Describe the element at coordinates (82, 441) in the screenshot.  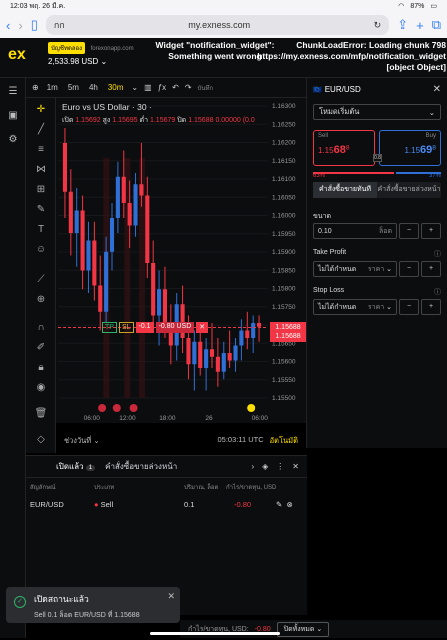
I see `date-range-button: ช่วงวันที่ ⌄` at that location.